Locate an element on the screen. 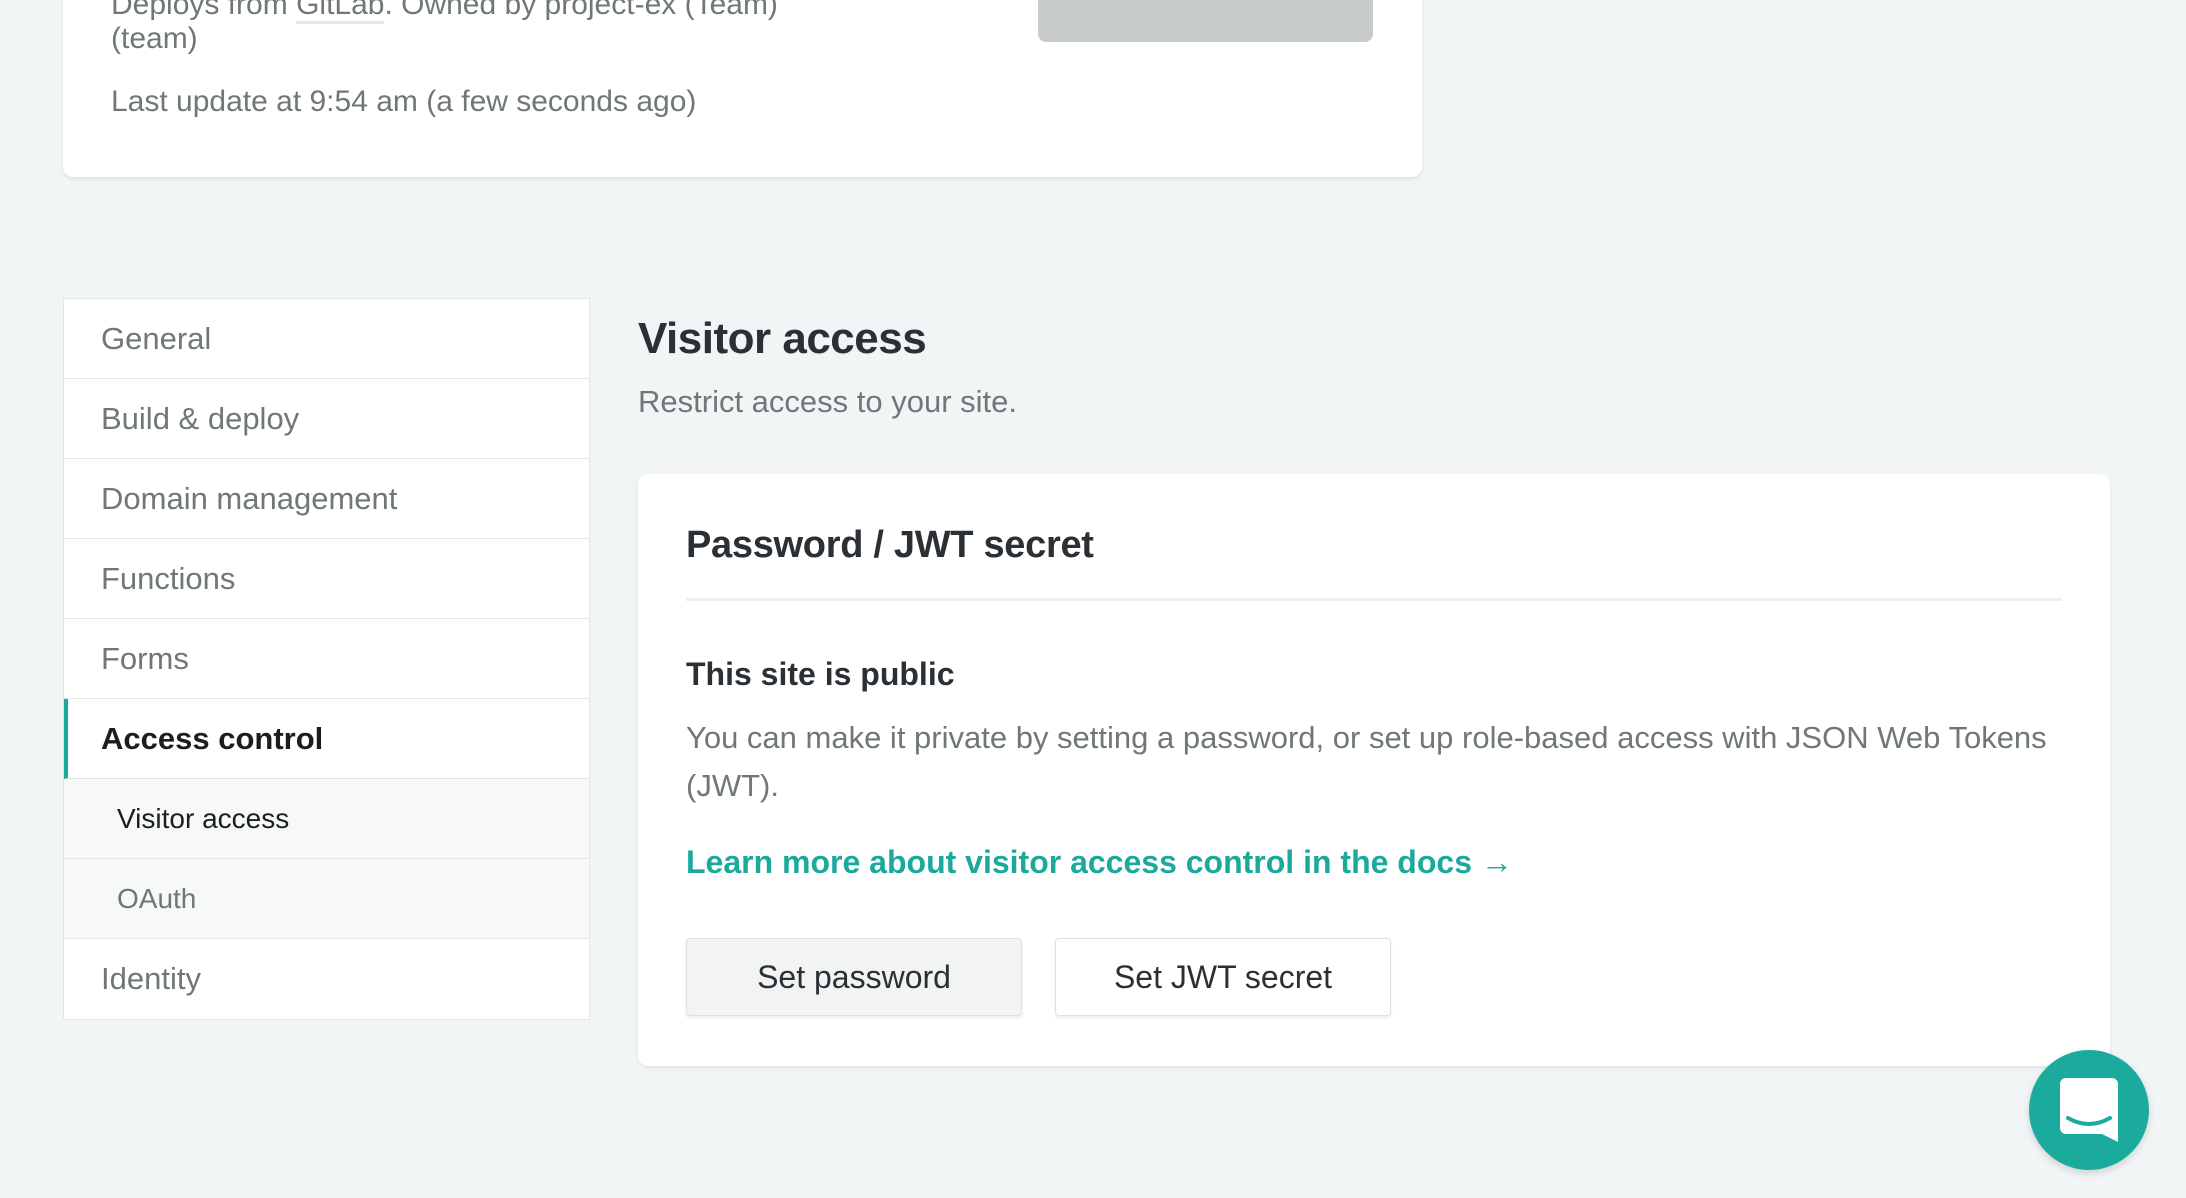 Image resolution: width=2186 pixels, height=1198 pixels. sidebar-item-forms: Forms is located at coordinates (326, 659).